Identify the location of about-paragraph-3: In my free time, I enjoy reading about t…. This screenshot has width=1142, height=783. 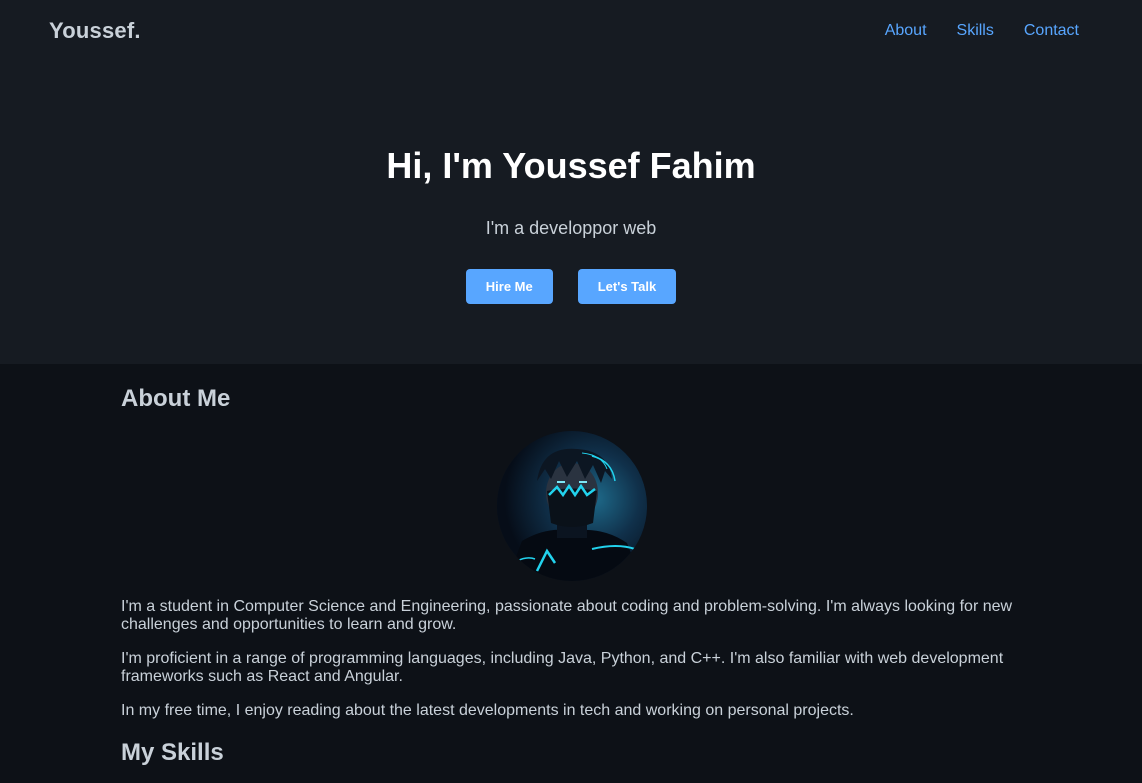
(487, 710).